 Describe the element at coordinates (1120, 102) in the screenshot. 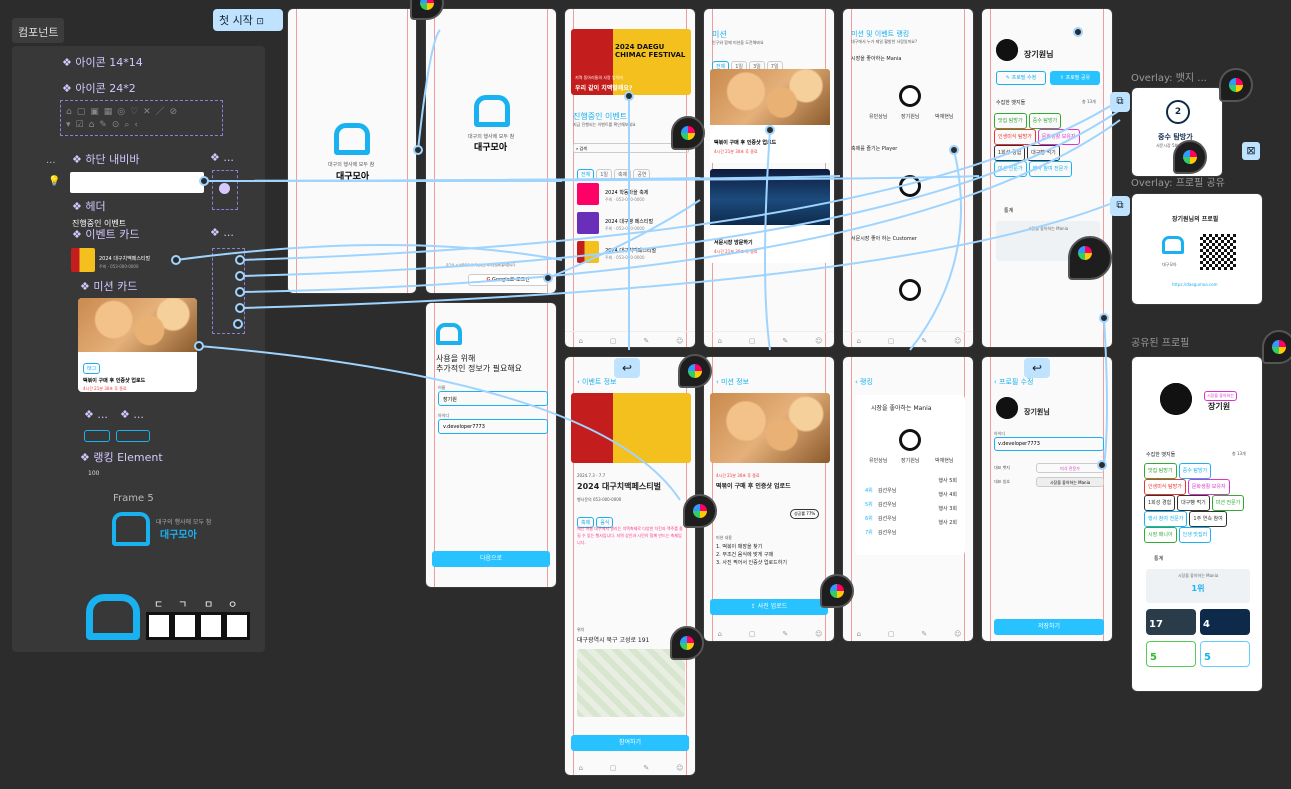

I see `overlay-flow-icon-1: ⧉` at that location.